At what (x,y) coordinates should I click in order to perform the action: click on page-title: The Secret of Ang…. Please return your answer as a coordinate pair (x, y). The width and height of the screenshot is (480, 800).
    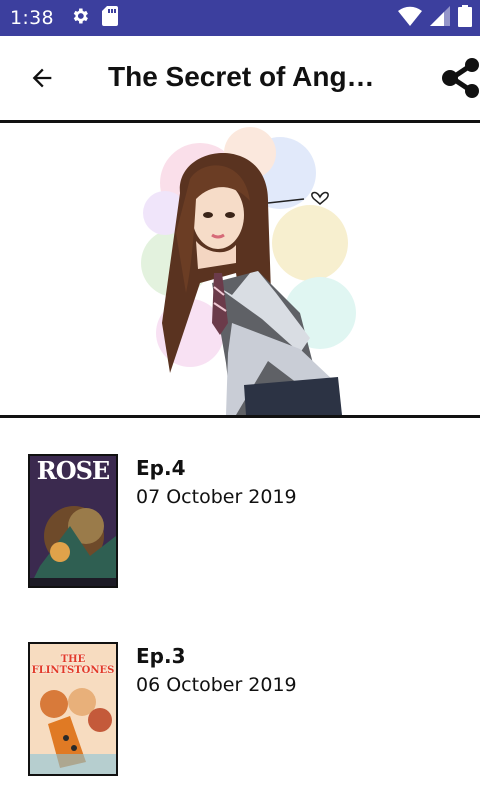
    Looking at the image, I should click on (241, 76).